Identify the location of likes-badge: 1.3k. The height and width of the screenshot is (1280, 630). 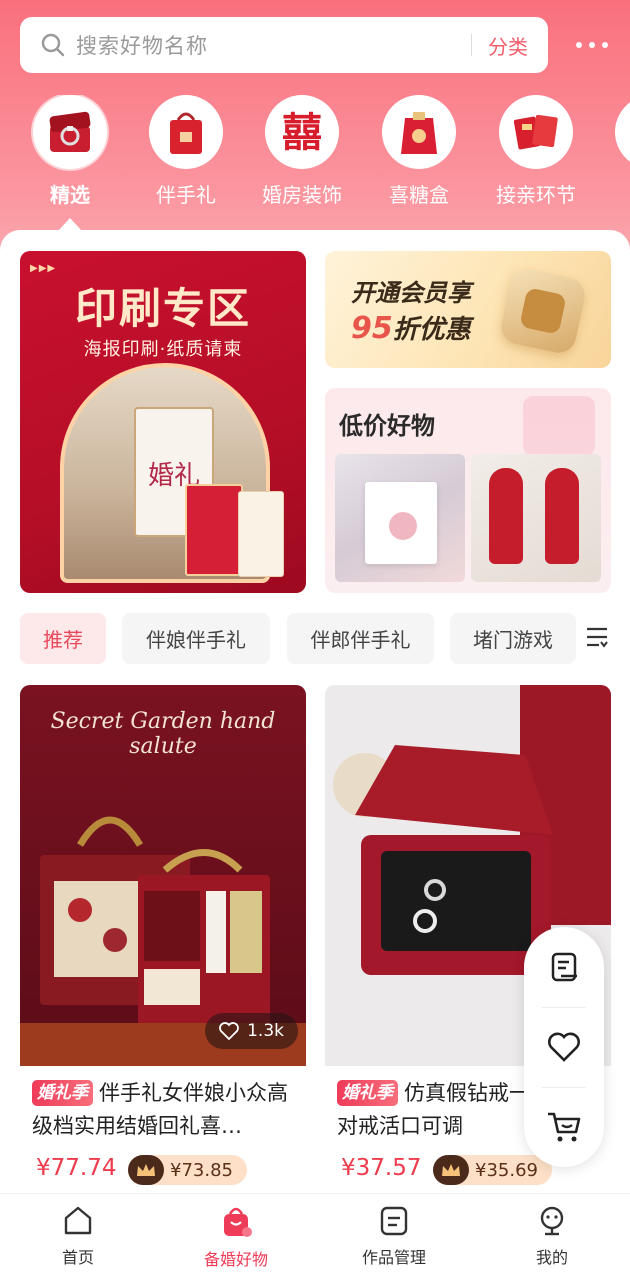
(251, 1031).